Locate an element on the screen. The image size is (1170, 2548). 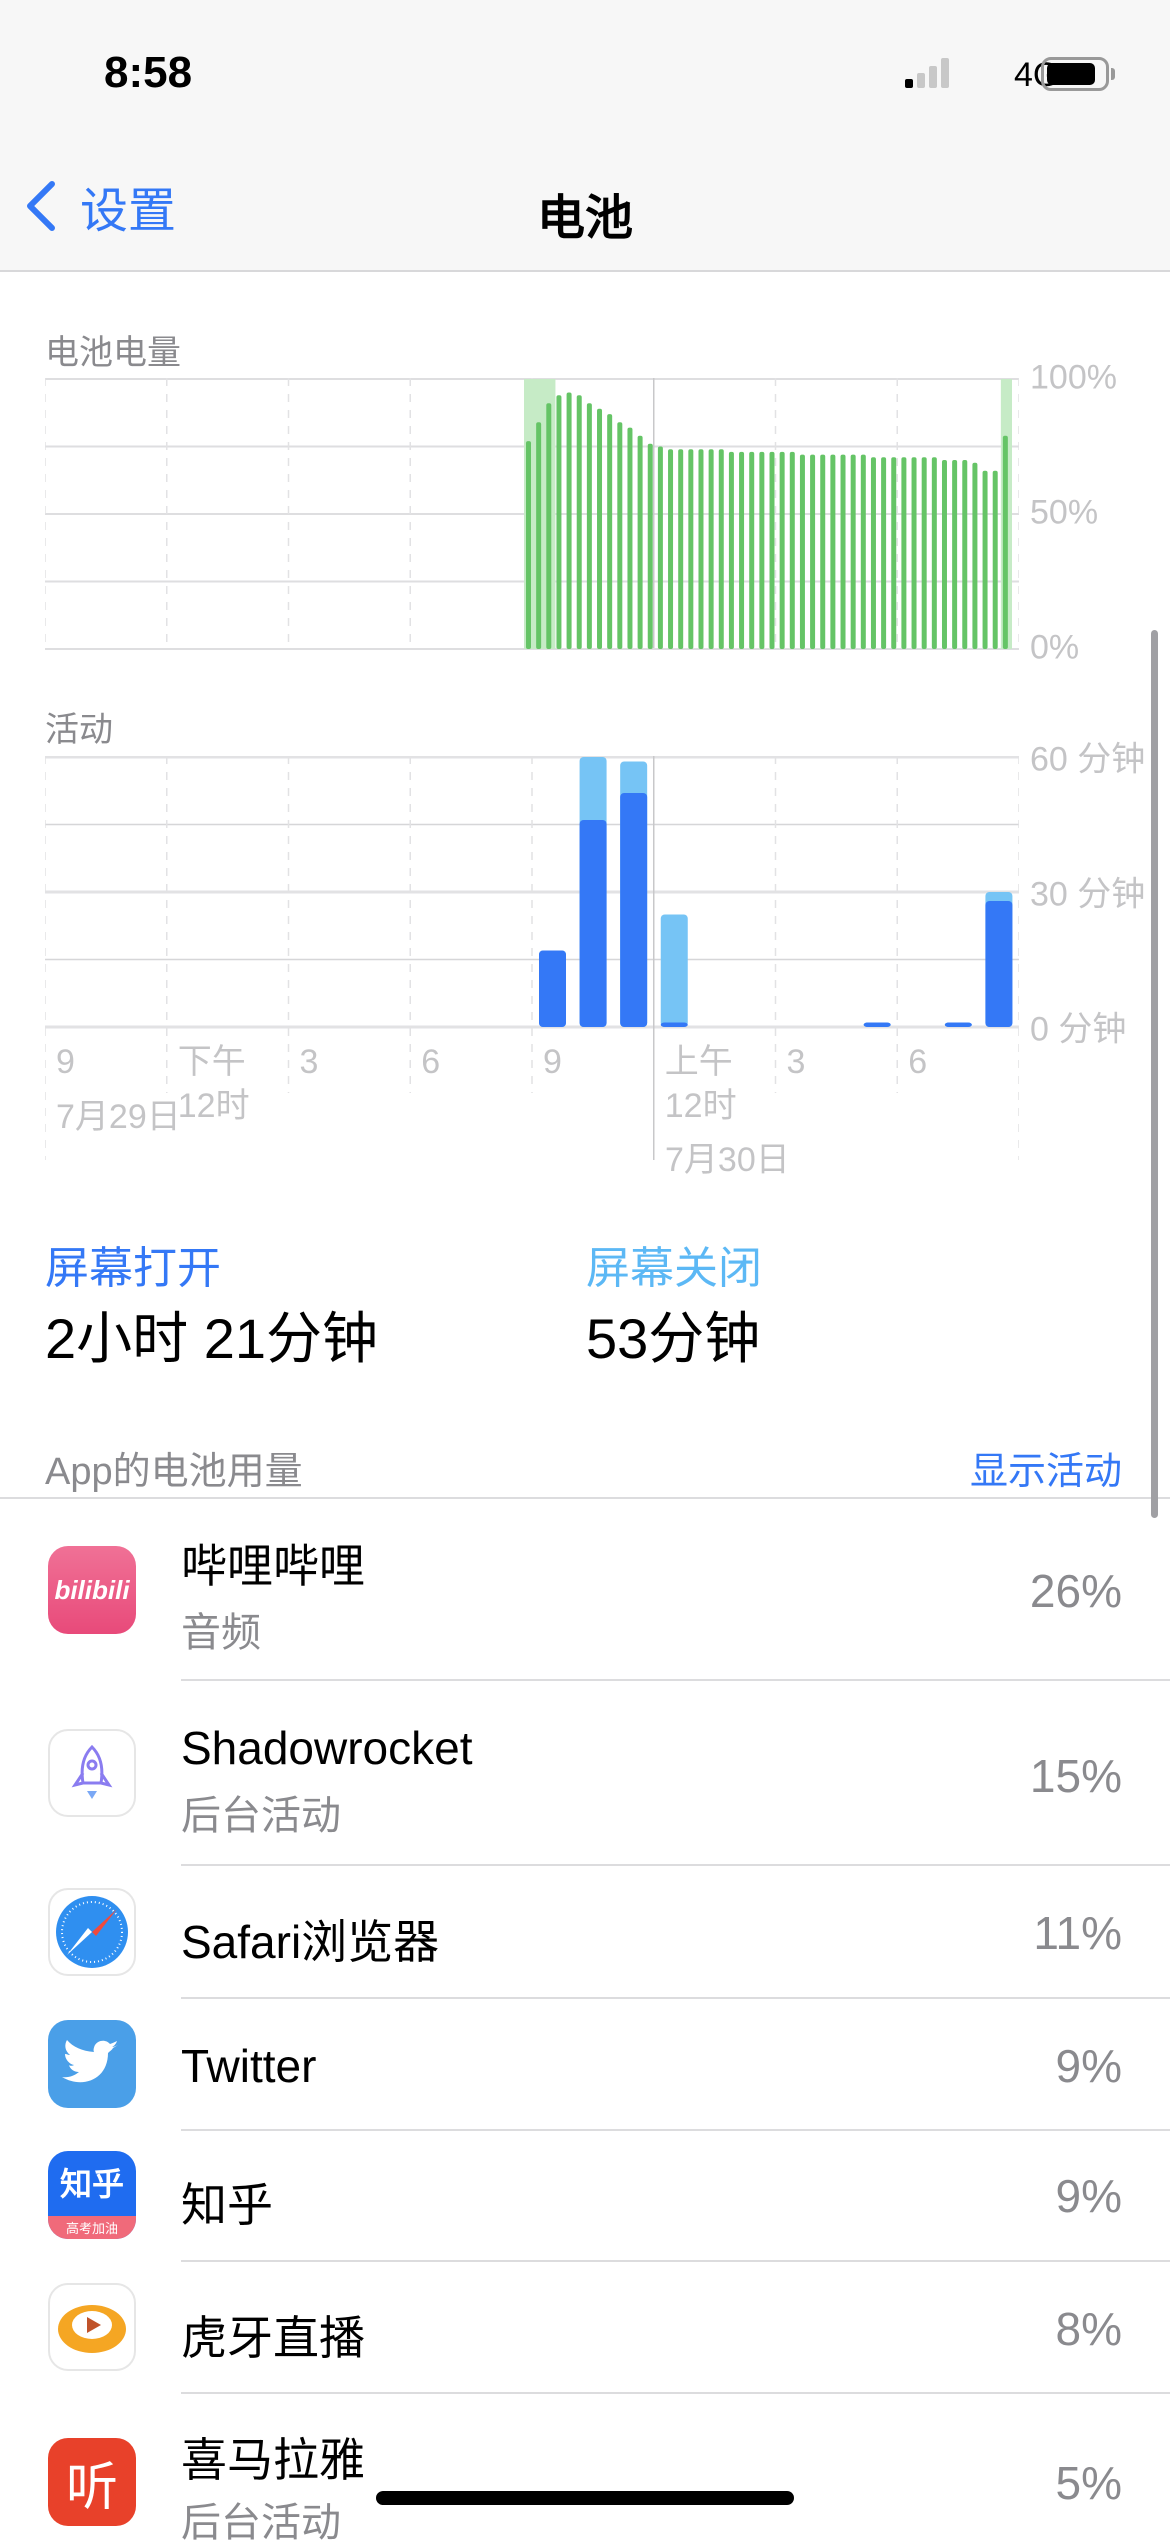
screen-off-bar is located at coordinates (674, 970).